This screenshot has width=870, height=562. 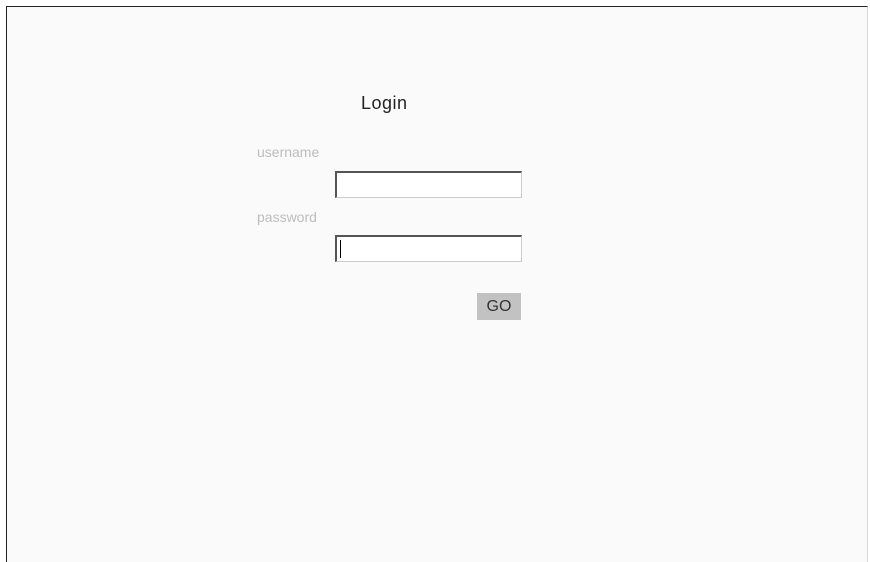 I want to click on password-input, so click(x=428, y=248).